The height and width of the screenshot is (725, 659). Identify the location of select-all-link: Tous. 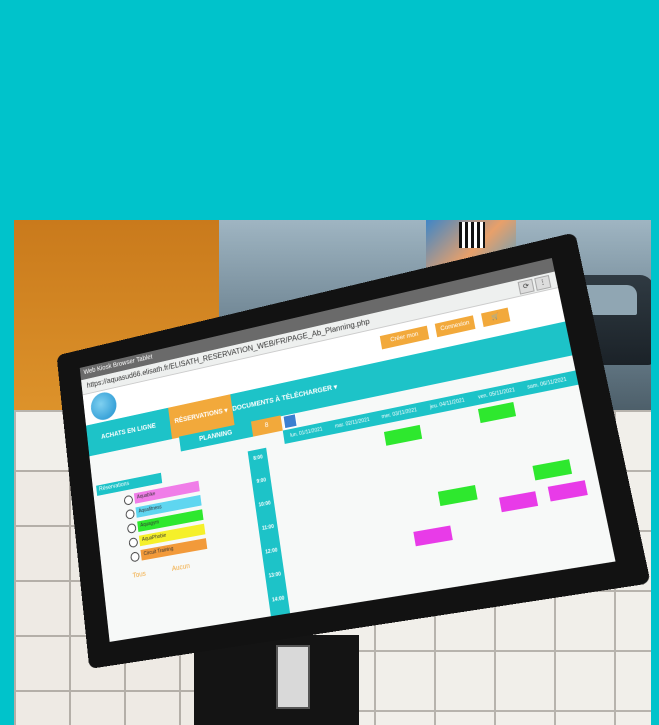
(139, 575).